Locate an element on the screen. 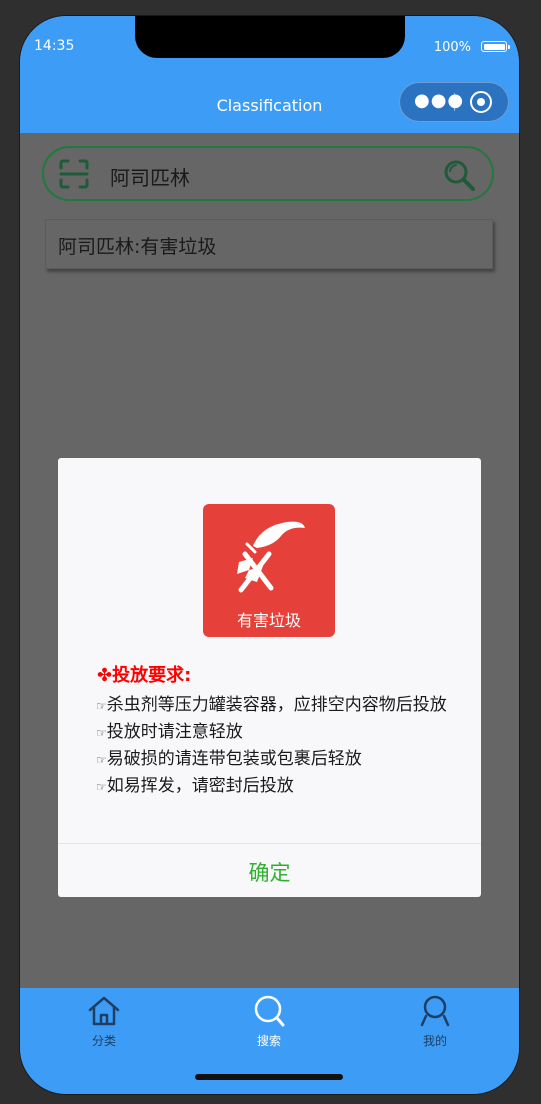  battery-percent: 100% is located at coordinates (452, 47).